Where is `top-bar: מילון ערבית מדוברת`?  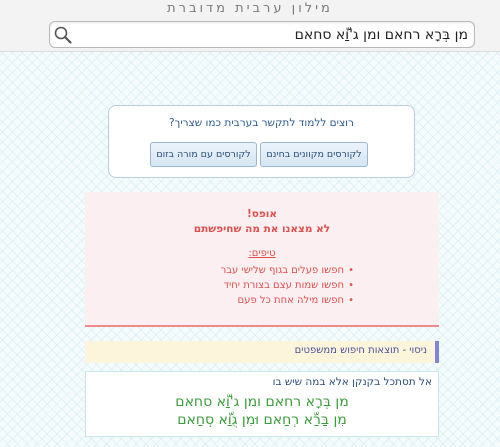
top-bar: מילון ערבית מדוברת is located at coordinates (250, 26).